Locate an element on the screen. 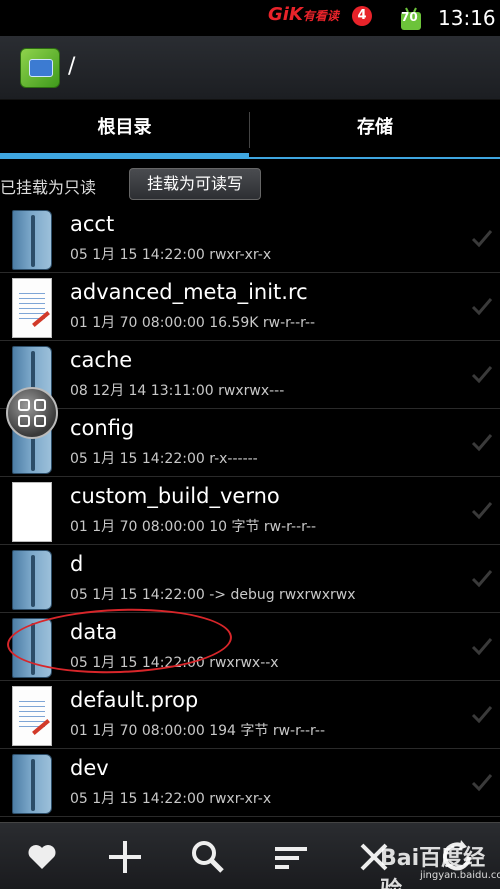 Image resolution: width=500 pixels, height=889 pixels. status-brand: GiK有看读 is located at coordinates (303, 14).